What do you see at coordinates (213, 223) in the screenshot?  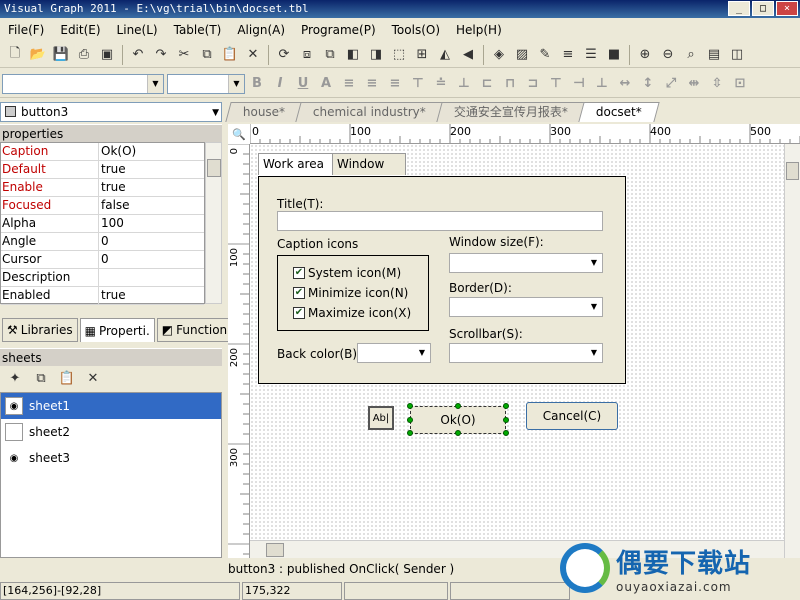 I see `properties-scrollbar` at bounding box center [213, 223].